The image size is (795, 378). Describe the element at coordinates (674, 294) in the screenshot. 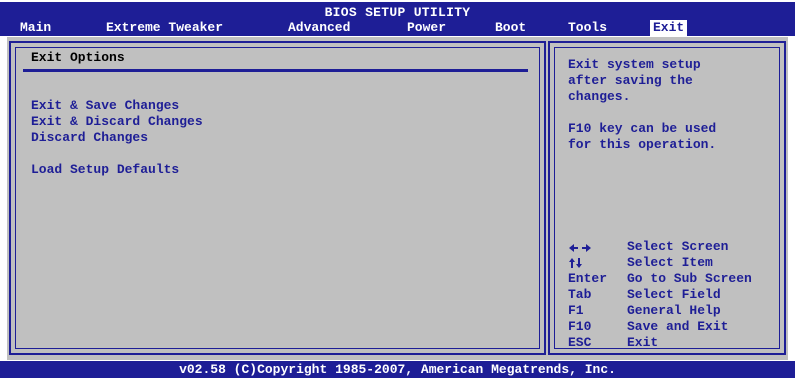

I see `key-desc-select-field: Select Field` at that location.